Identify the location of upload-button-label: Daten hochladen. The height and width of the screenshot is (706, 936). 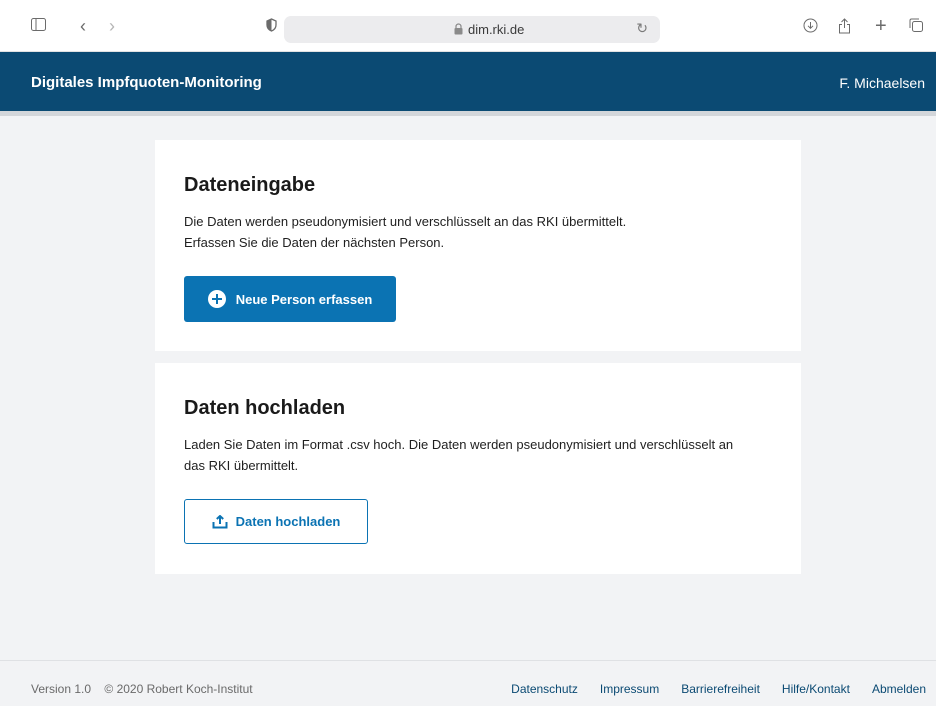
(288, 521).